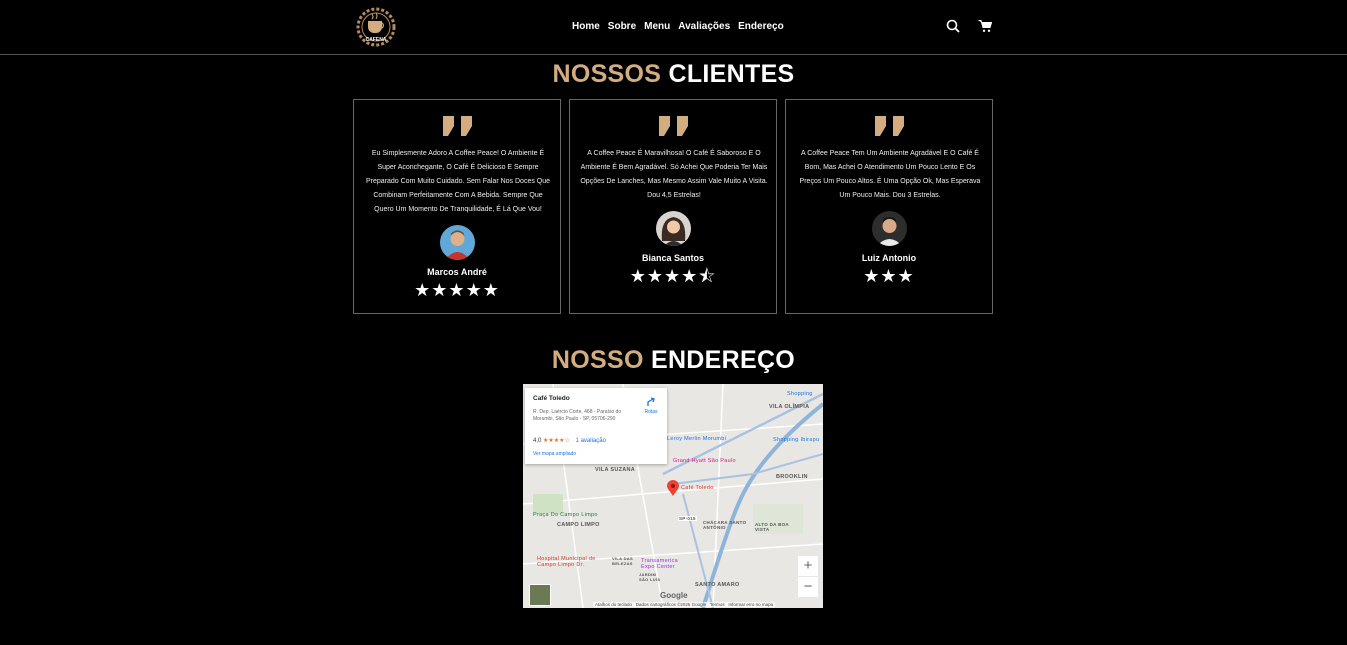 The image size is (1347, 645). What do you see at coordinates (789, 407) in the screenshot?
I see `map-label: VILA OLÍMPIA` at bounding box center [789, 407].